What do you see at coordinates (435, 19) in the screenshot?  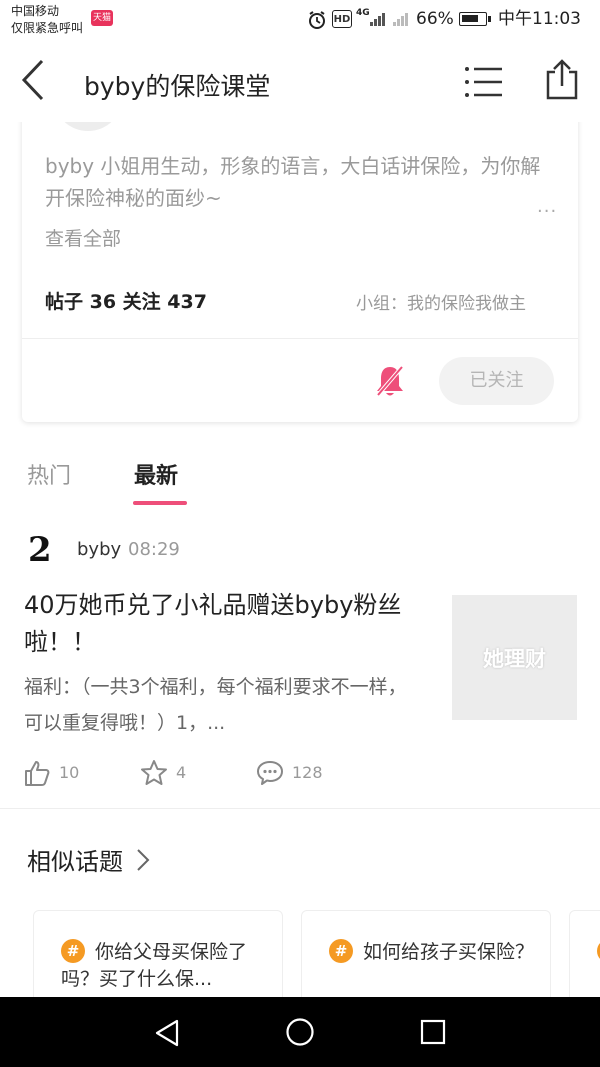 I see `battery-percent: 66%` at bounding box center [435, 19].